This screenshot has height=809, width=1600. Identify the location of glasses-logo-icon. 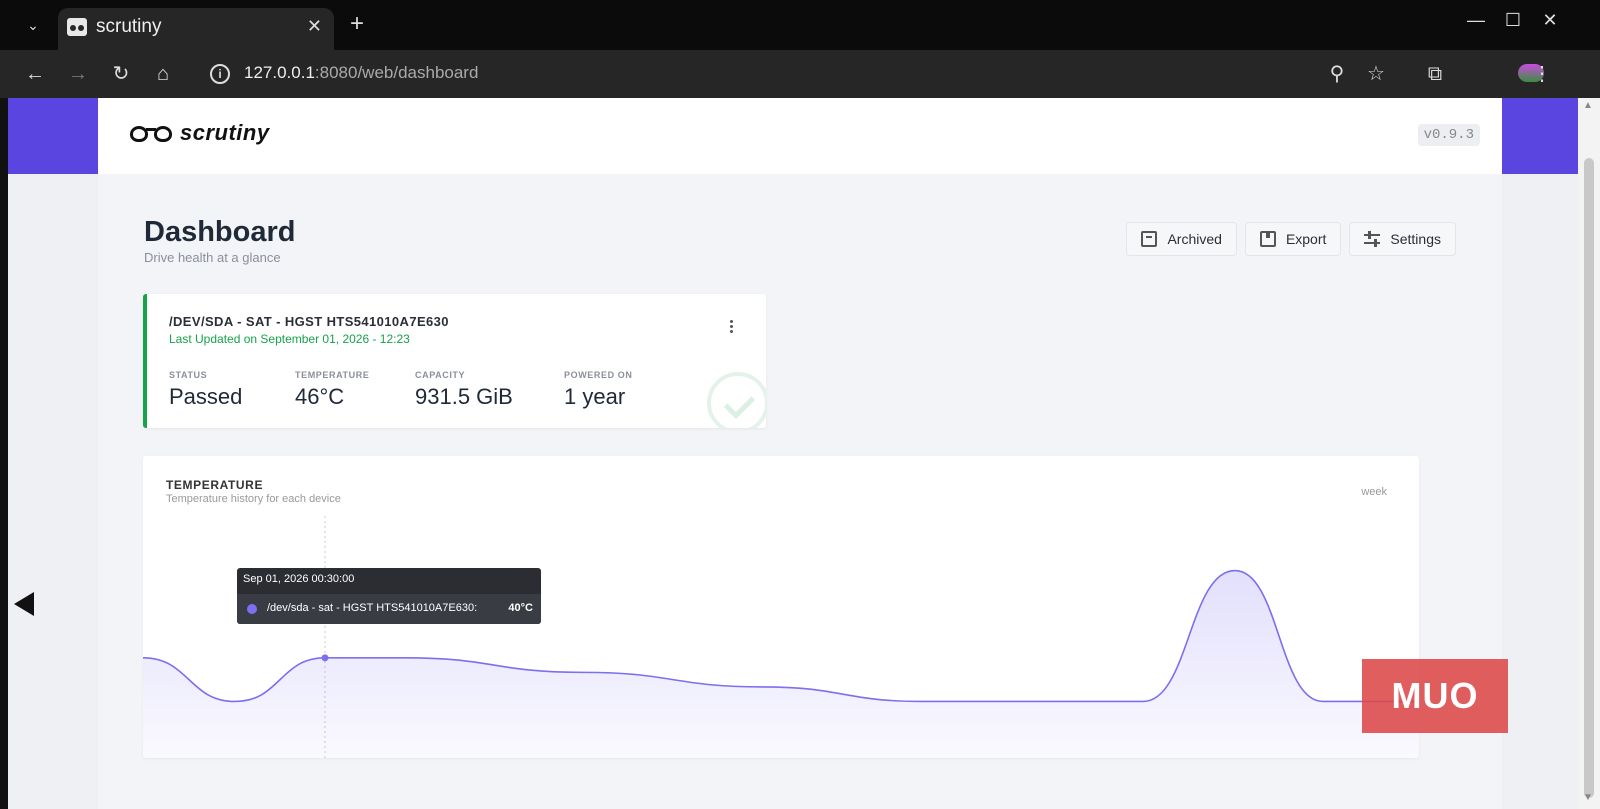
(152, 133).